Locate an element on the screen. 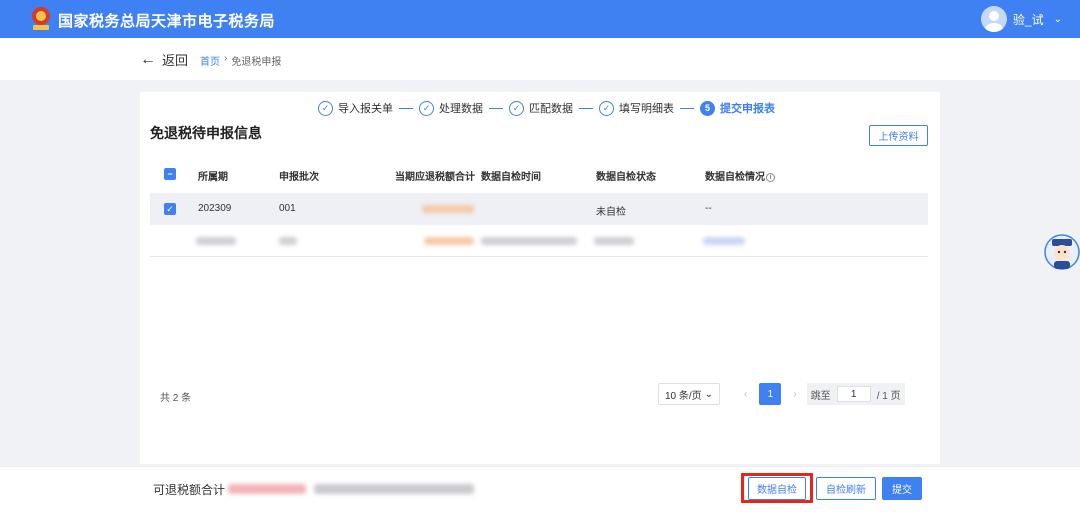 This screenshot has width=1080, height=512. step-4: ✓ 填写明细表 is located at coordinates (636, 108).